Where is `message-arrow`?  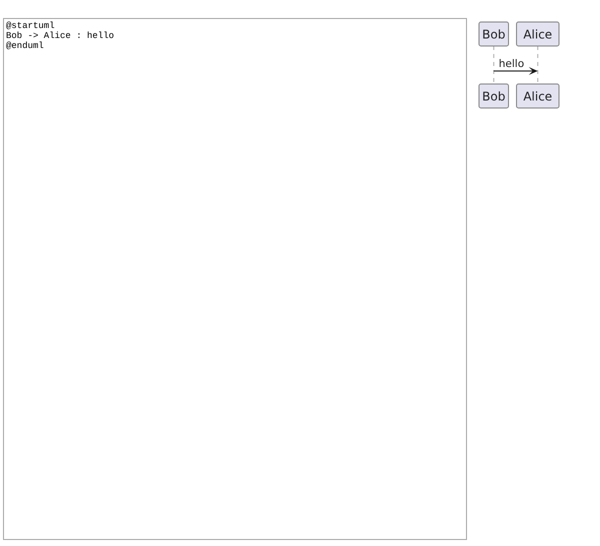 message-arrow is located at coordinates (515, 71).